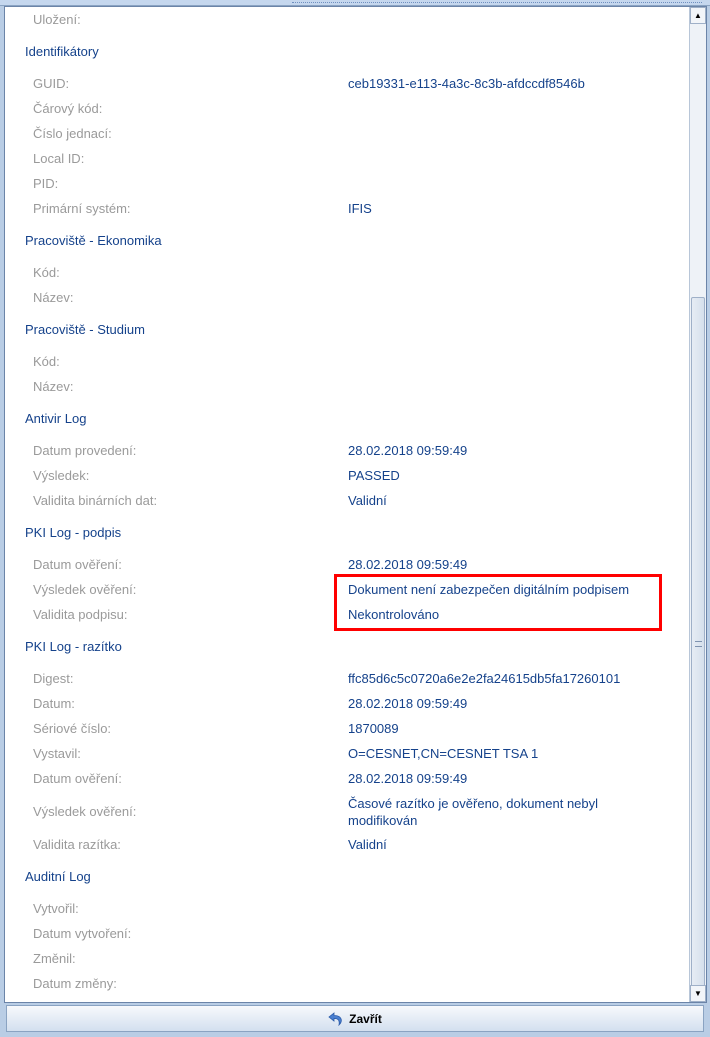  What do you see at coordinates (54, 958) in the screenshot?
I see `field-label: Změnil:` at bounding box center [54, 958].